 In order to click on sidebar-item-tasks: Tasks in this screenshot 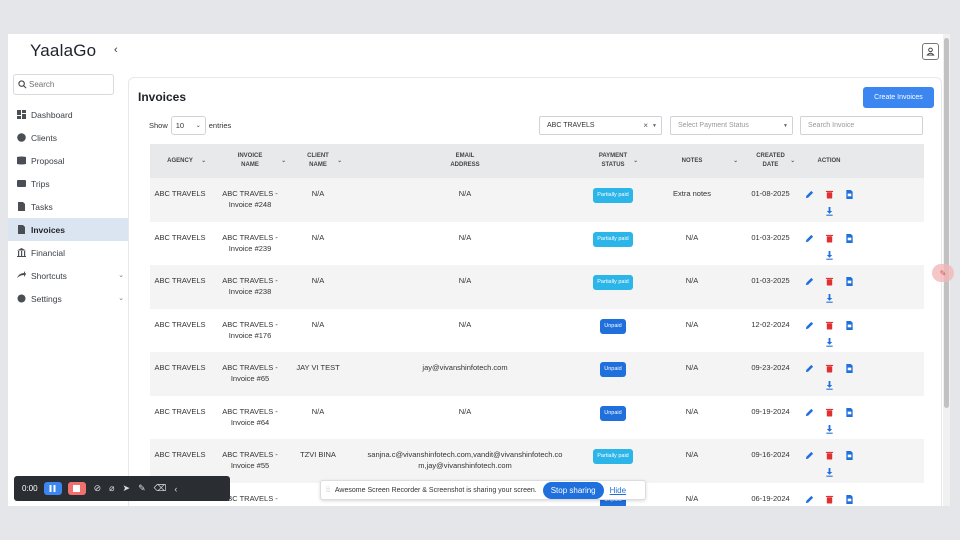, I will do `click(68, 206)`.